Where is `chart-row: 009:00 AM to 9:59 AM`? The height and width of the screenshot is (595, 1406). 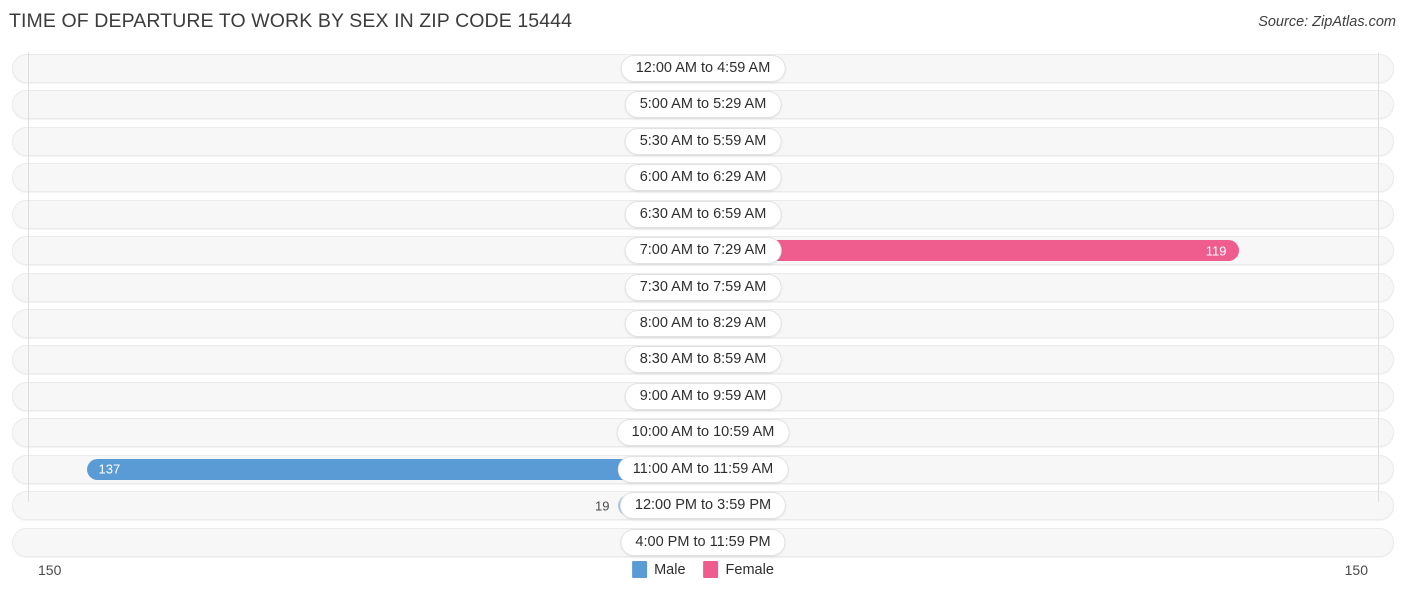
chart-row: 009:00 AM to 9:59 AM is located at coordinates (703, 396).